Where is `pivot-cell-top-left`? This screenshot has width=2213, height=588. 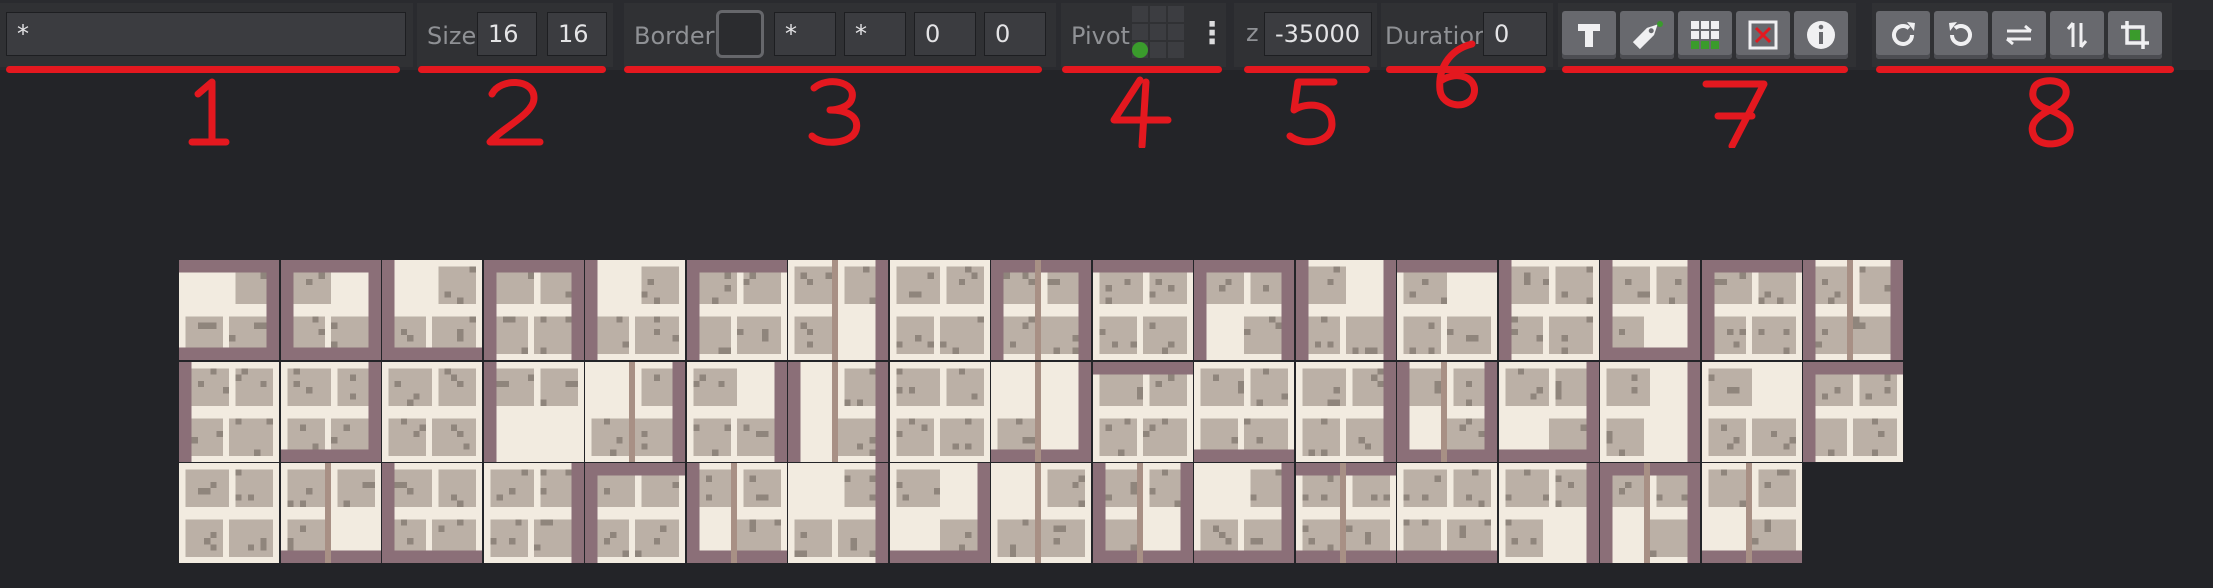 pivot-cell-top-left is located at coordinates (1140, 14).